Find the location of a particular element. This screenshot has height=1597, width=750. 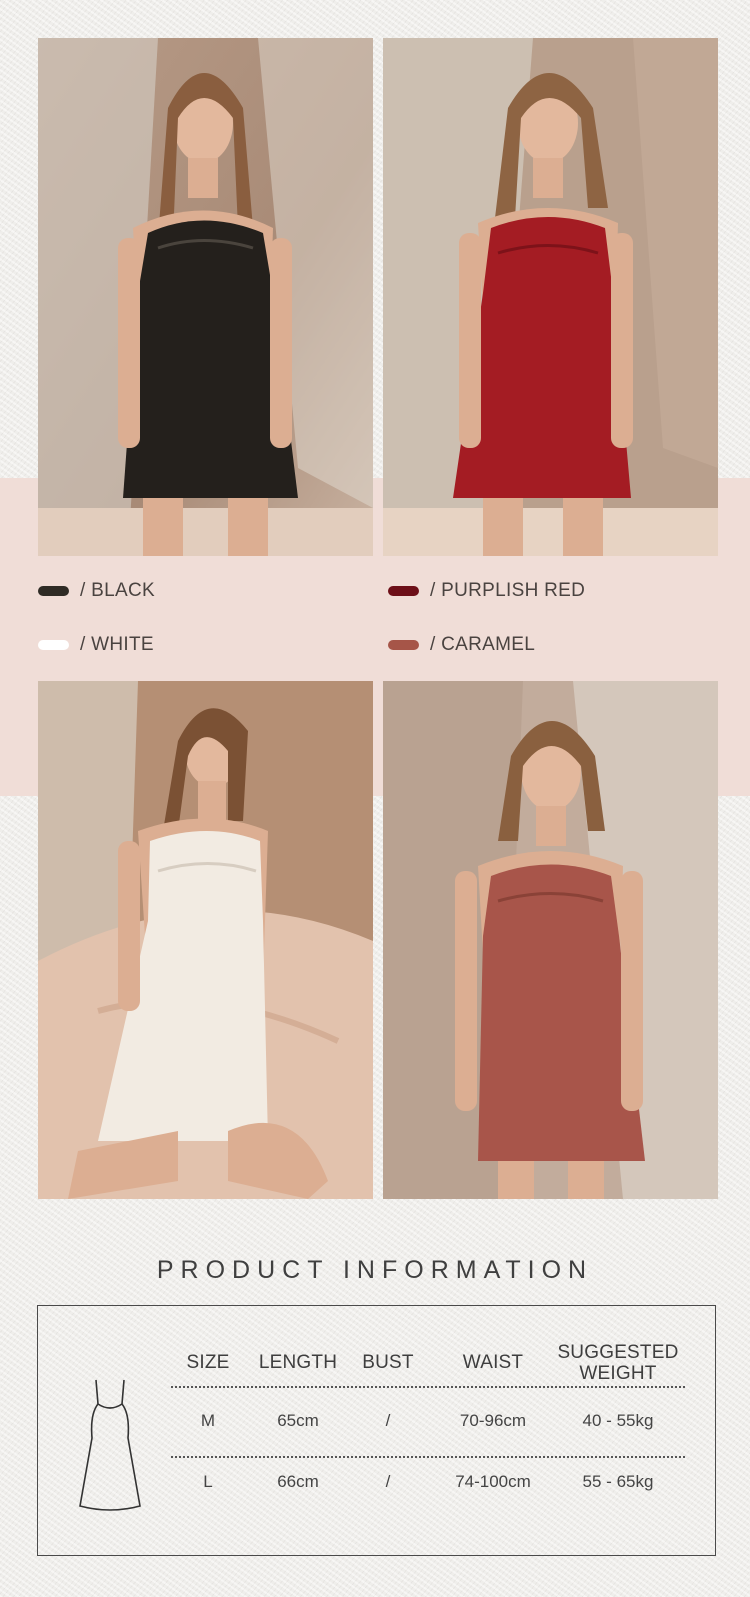

cell-waist-l: 74-100cm is located at coordinates (493, 1481).